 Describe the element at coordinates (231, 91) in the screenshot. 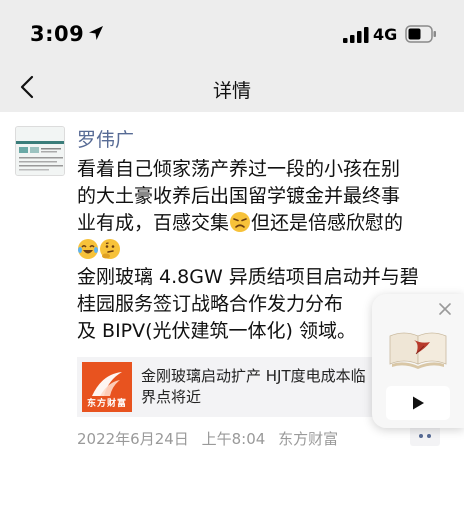

I see `page-title: 详情` at that location.